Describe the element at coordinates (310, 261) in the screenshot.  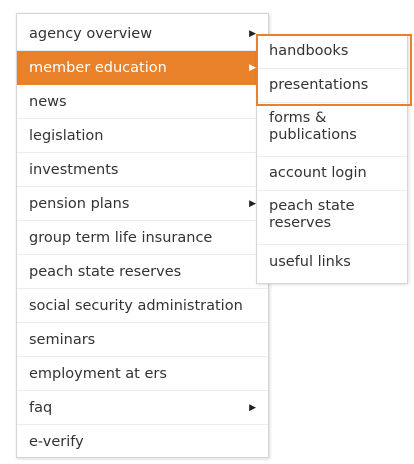
I see `submenu-item-label: useful links` at that location.